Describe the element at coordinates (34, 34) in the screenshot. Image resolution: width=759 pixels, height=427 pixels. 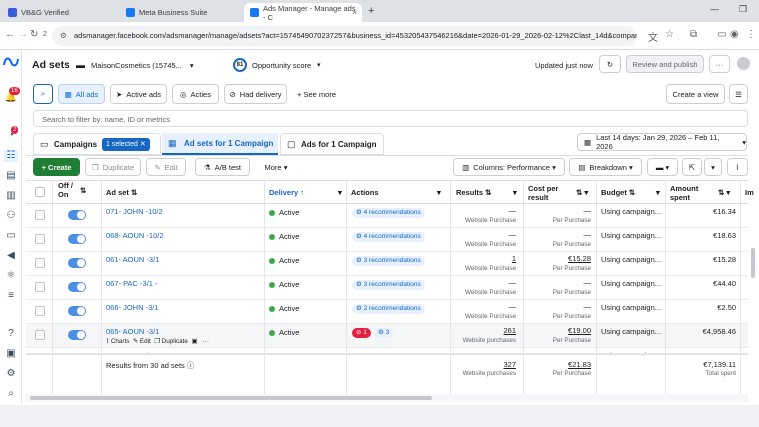
I see `reload-icon: ↻` at that location.